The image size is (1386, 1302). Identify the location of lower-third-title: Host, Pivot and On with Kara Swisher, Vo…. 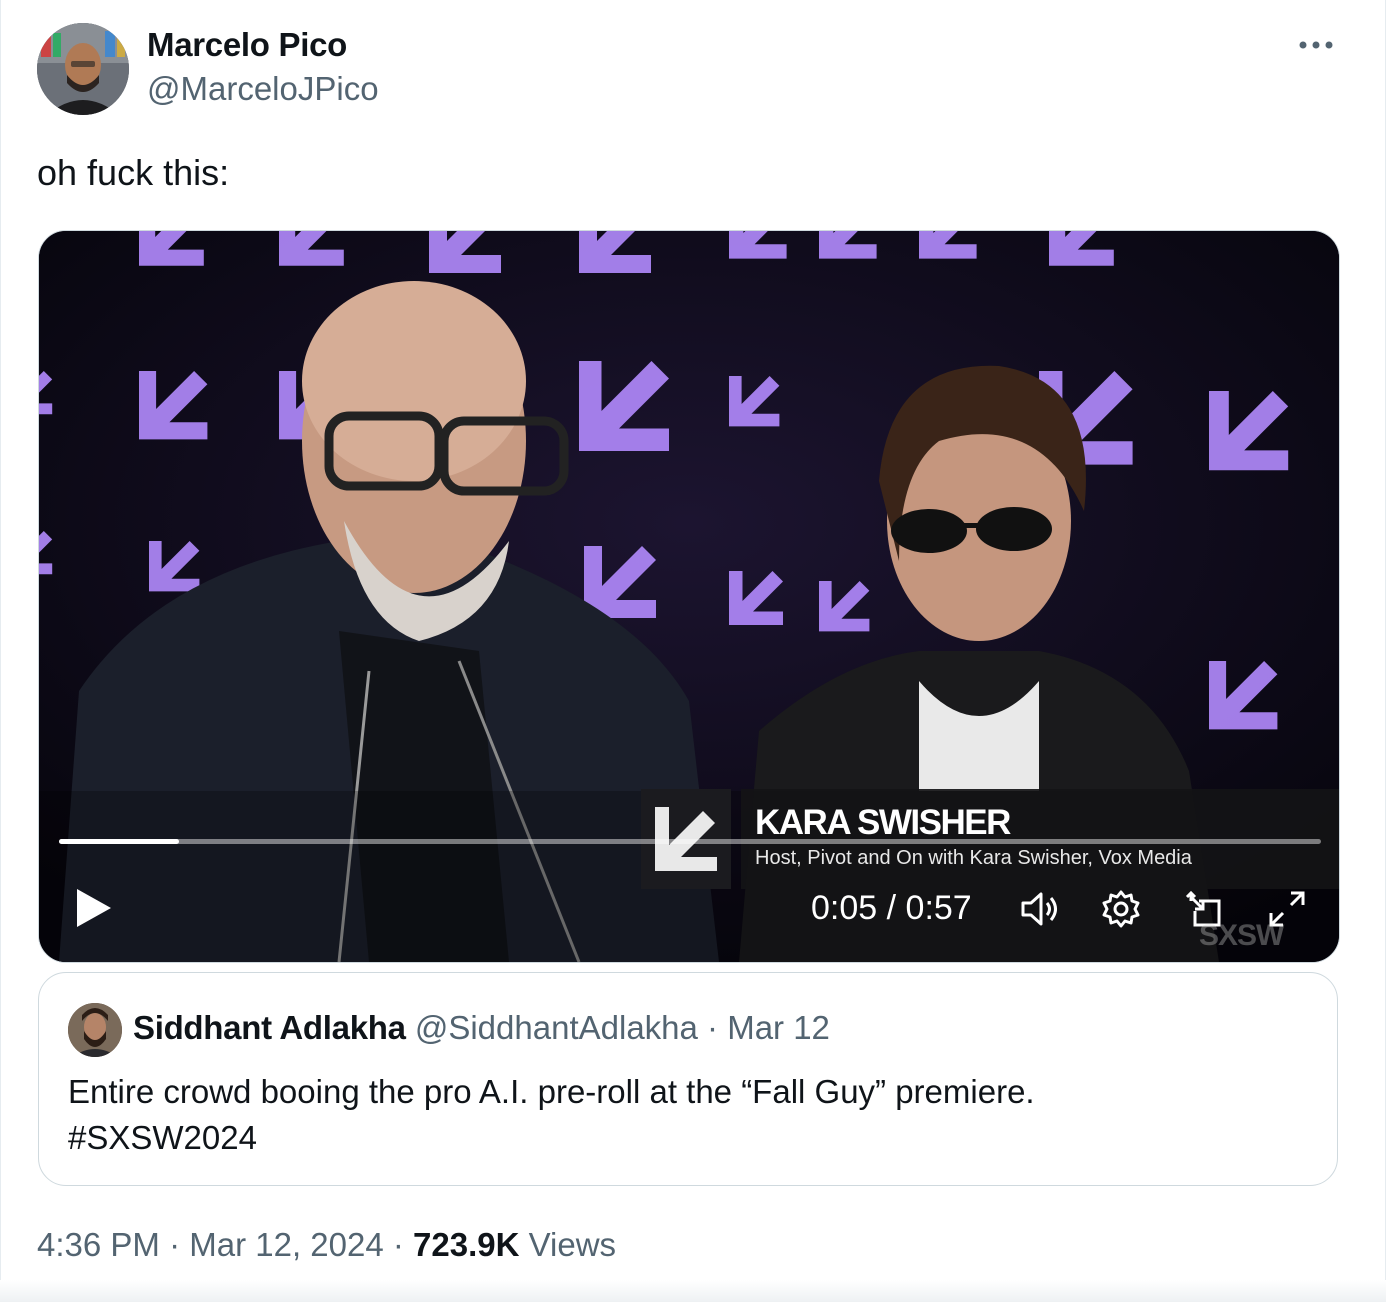
(973, 858).